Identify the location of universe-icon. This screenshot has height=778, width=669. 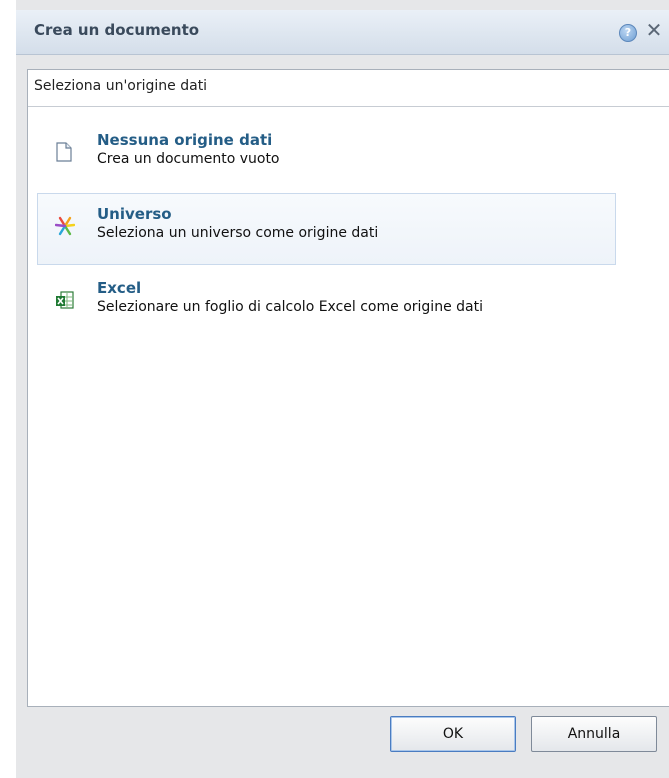
(65, 226).